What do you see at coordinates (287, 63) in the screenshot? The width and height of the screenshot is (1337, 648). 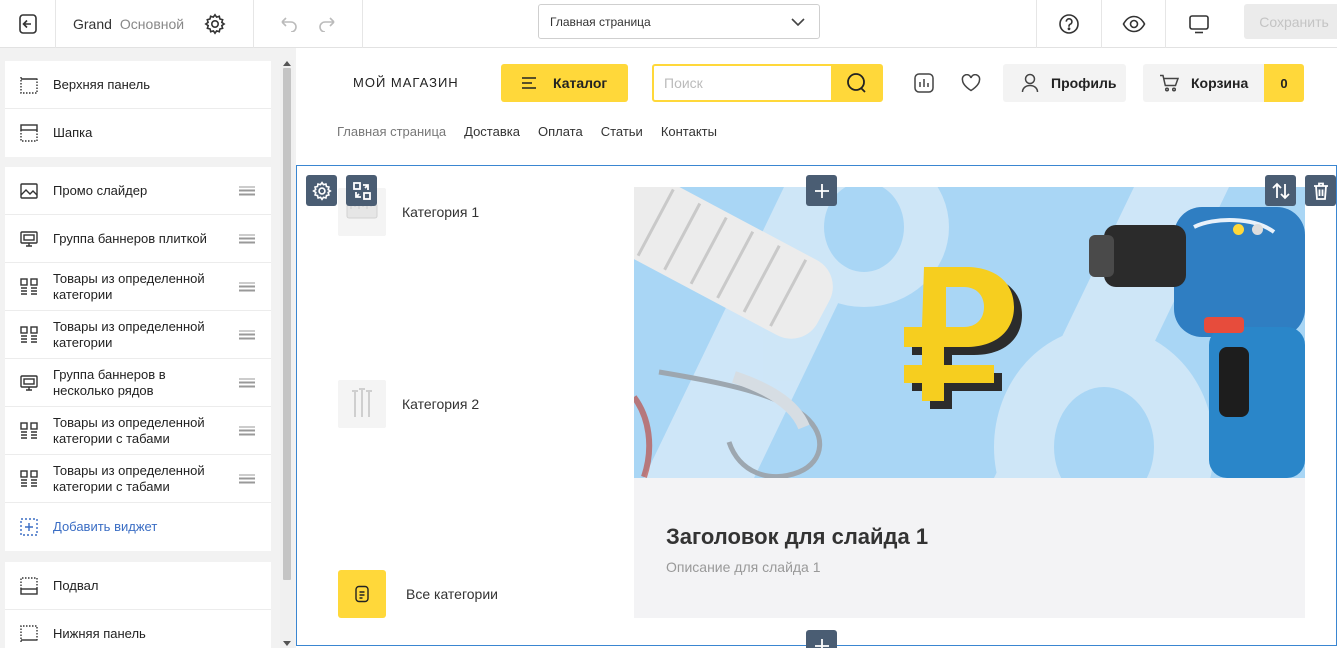 I see `scroll-up-icon` at bounding box center [287, 63].